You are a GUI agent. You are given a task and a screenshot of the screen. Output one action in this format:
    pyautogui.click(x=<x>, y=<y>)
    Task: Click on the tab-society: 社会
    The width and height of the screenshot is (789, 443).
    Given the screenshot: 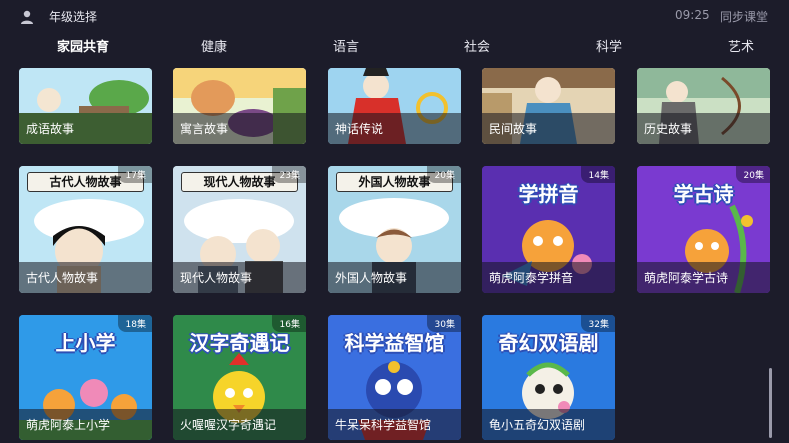 What is the action you would take?
    pyautogui.click(x=477, y=45)
    